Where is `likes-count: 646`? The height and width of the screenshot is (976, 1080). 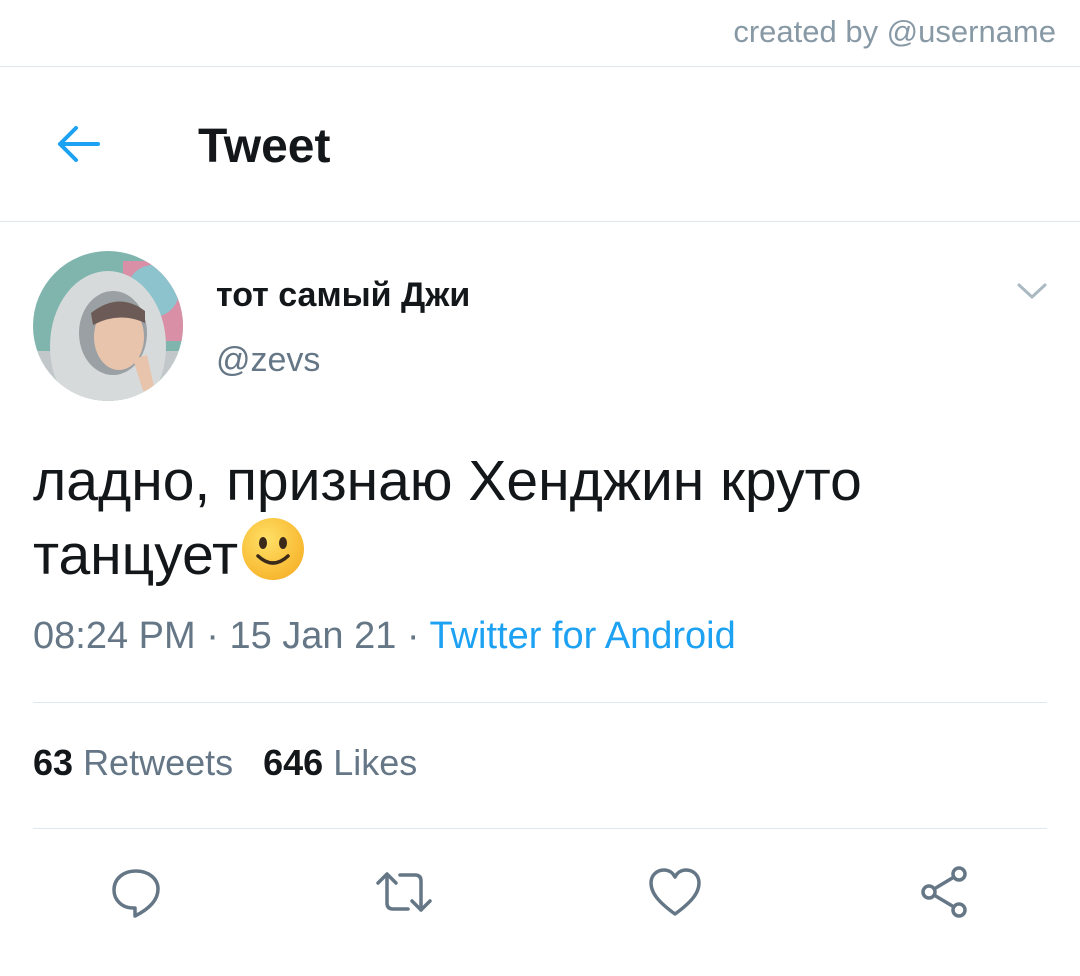
likes-count: 646 is located at coordinates (293, 762).